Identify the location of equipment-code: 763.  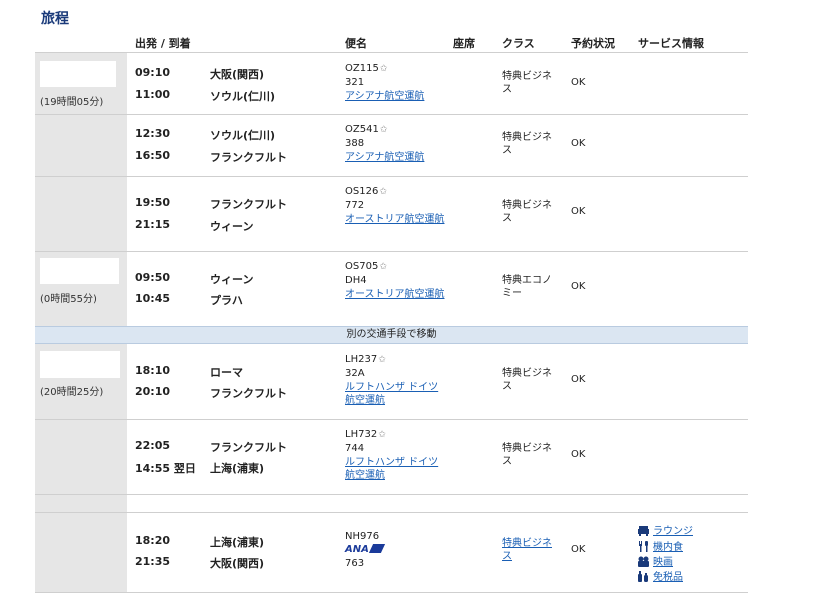
(355, 563).